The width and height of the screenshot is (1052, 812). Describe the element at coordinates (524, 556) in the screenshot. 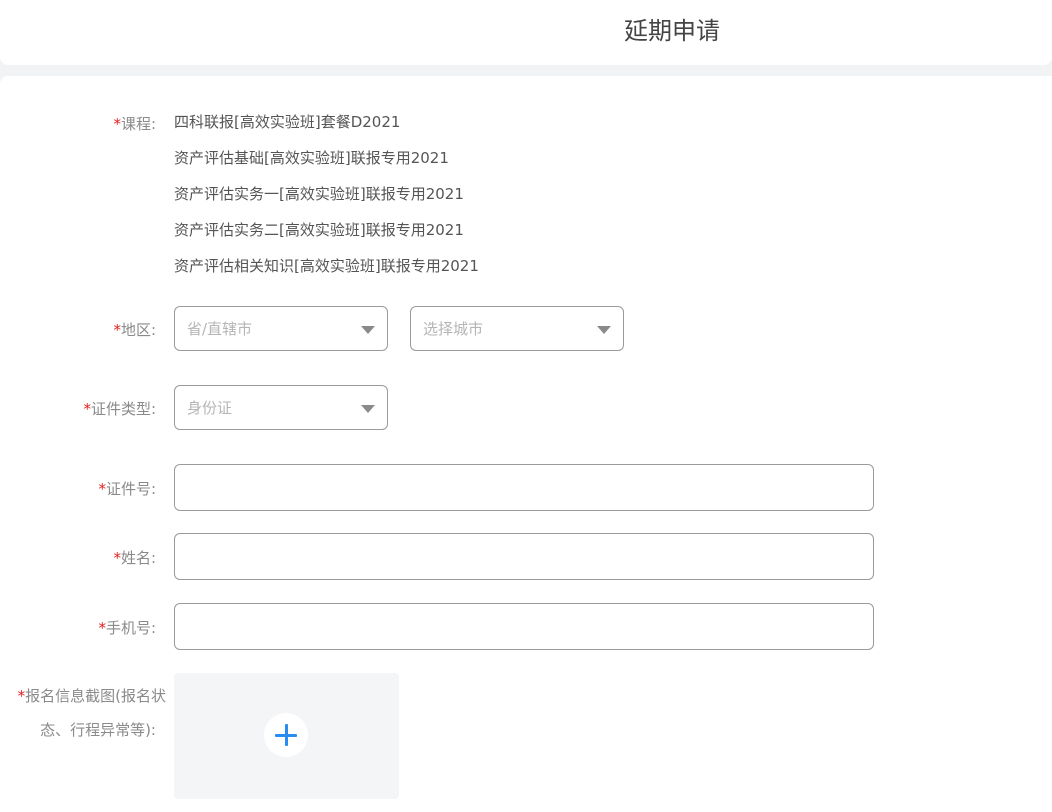

I see `name-input` at that location.